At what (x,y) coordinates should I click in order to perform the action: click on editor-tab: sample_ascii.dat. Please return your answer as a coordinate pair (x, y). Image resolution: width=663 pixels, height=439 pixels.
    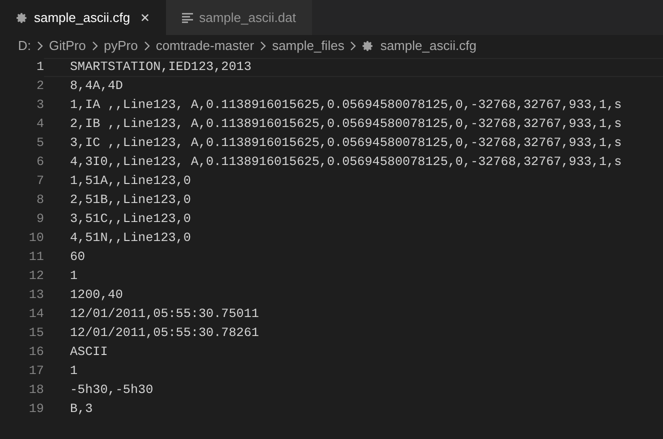
    Looking at the image, I should click on (239, 17).